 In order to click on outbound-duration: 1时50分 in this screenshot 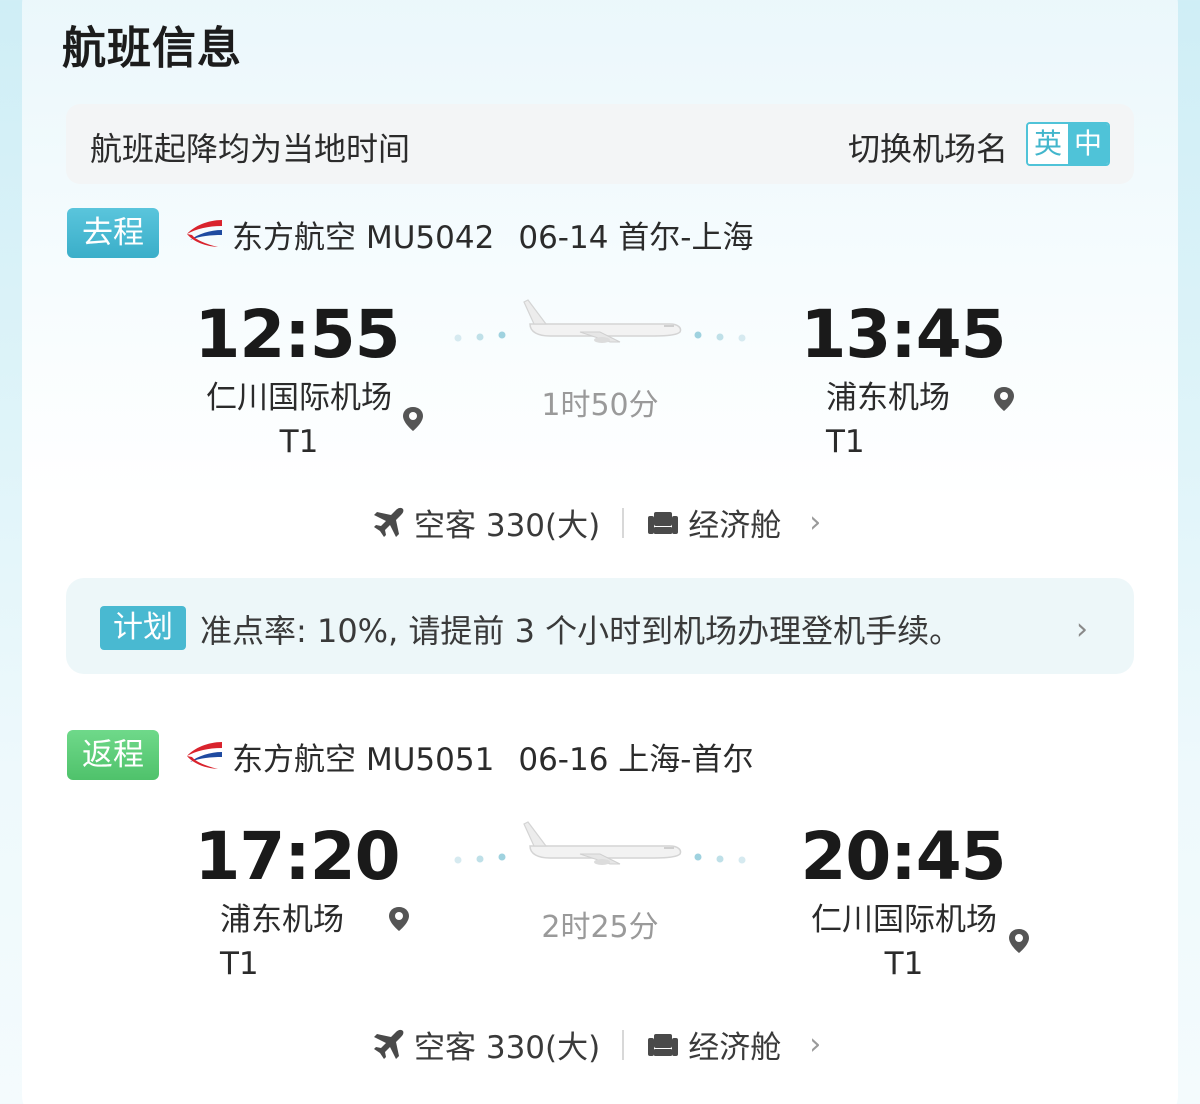, I will do `click(600, 405)`.